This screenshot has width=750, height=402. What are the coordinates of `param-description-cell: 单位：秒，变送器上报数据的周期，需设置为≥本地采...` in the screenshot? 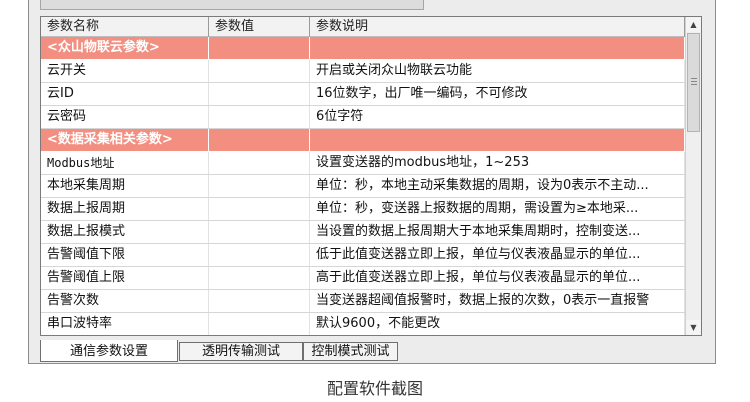 It's located at (497, 209).